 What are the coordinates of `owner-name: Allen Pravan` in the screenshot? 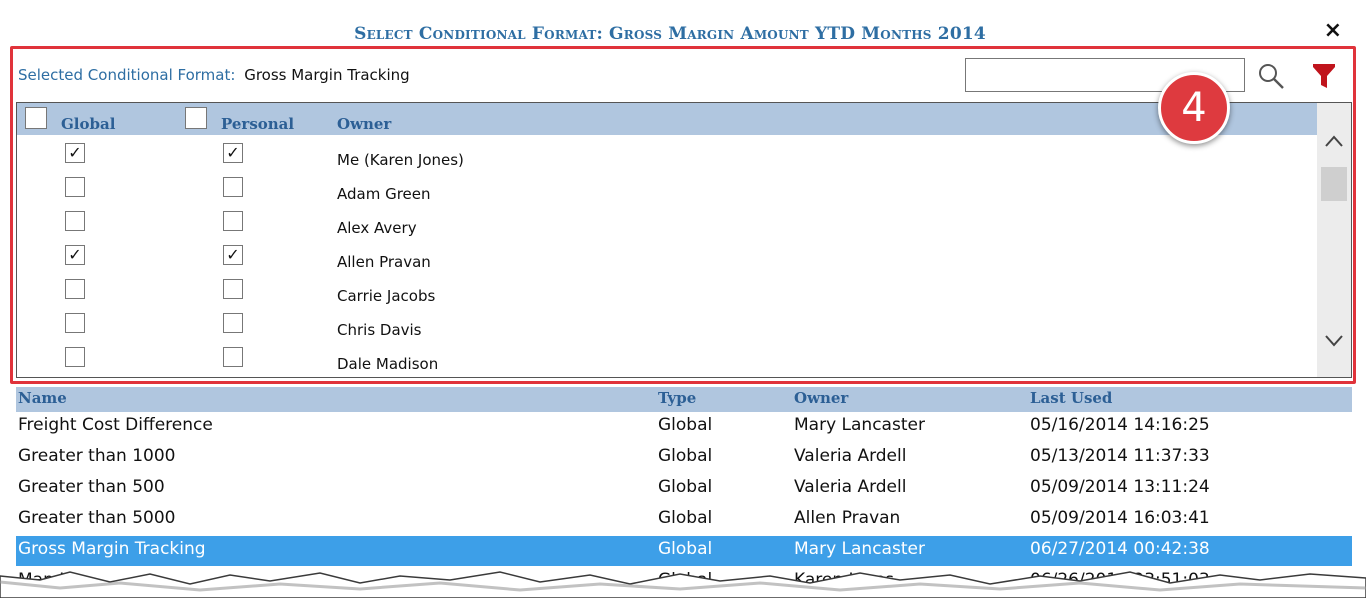 It's located at (384, 262).